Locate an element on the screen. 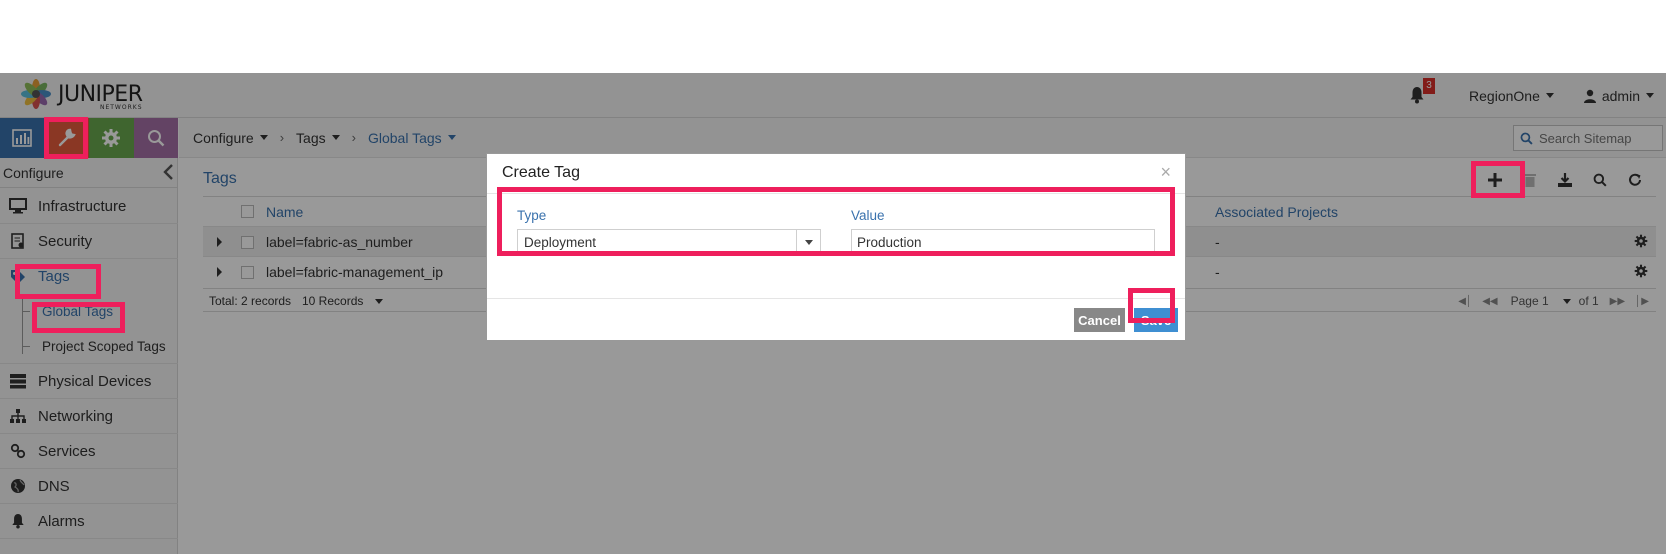 This screenshot has height=554, width=1666. highlight-tags-item is located at coordinates (58, 281).